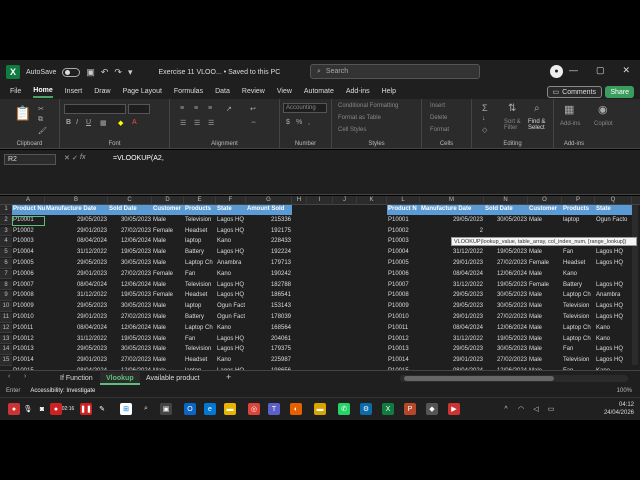 This screenshot has height=480, width=640. What do you see at coordinates (200, 242) in the screenshot?
I see `table-cell: laptop` at bounding box center [200, 242].